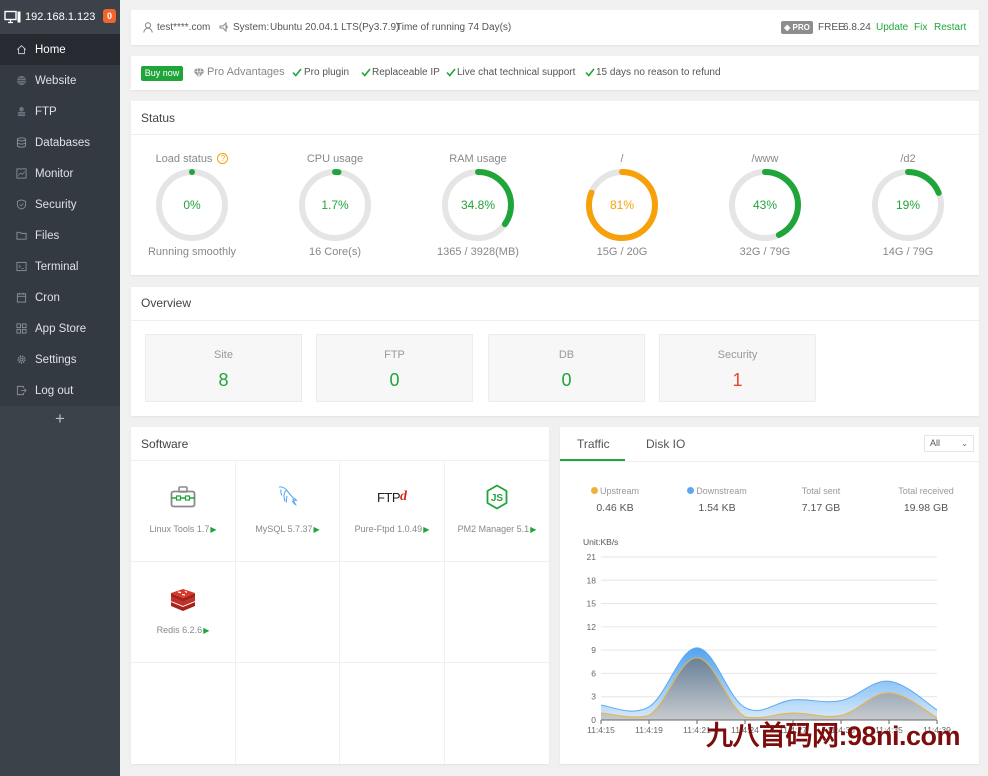 The width and height of the screenshot is (988, 776). I want to click on software-icon-wrap: JS, so click(497, 497).